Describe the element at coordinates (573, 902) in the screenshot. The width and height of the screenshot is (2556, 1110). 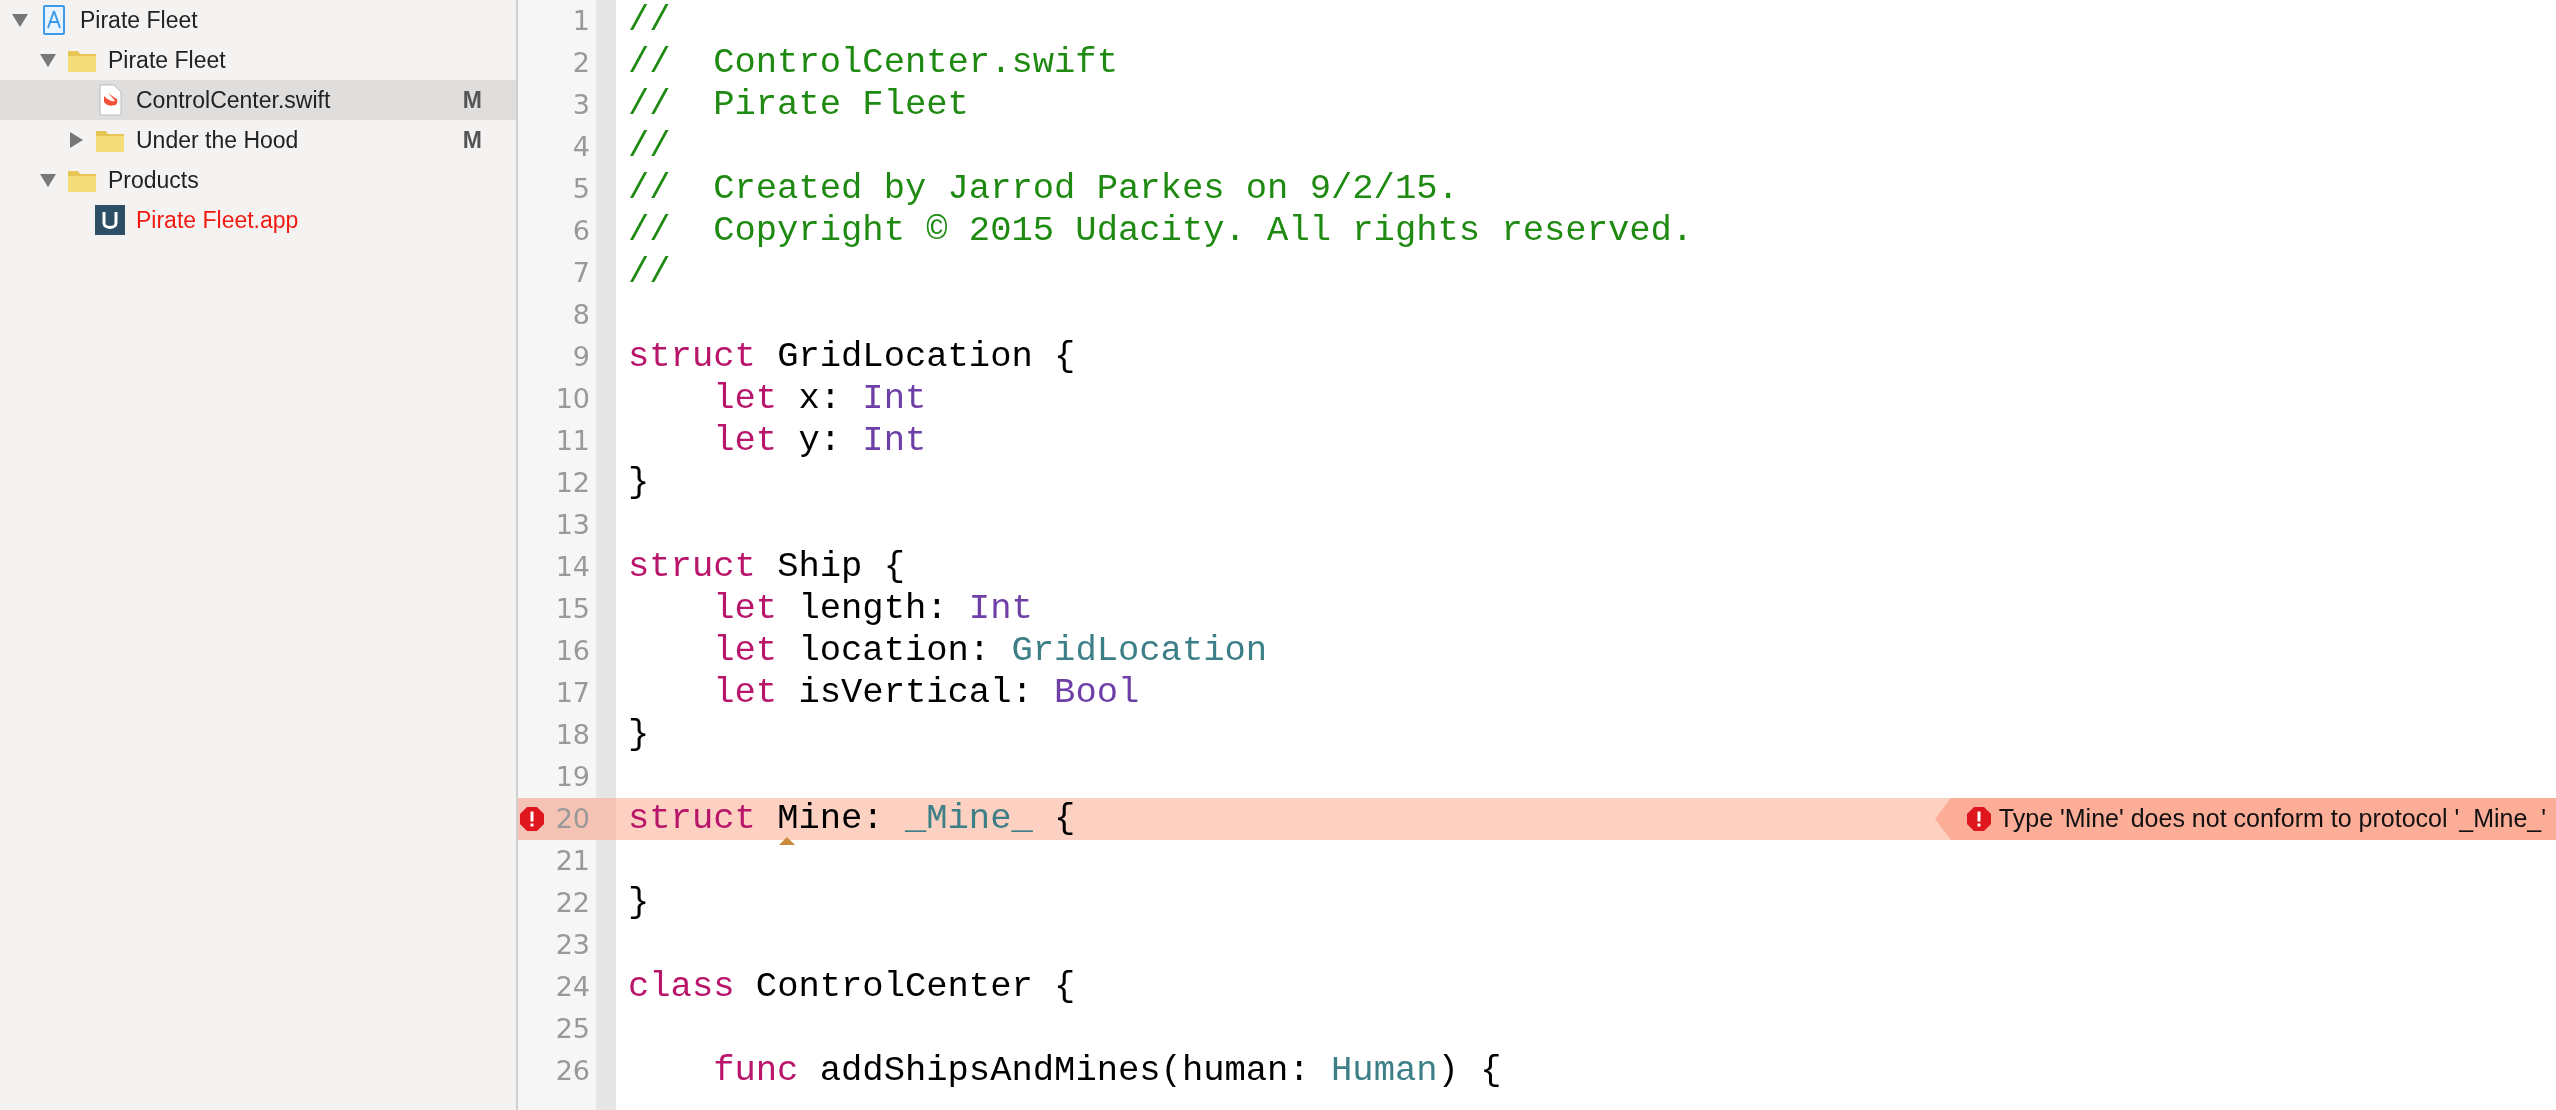
I see `line-number: 22` at that location.